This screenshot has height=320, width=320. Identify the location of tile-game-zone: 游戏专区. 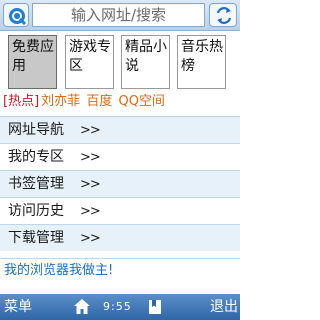
(89, 62).